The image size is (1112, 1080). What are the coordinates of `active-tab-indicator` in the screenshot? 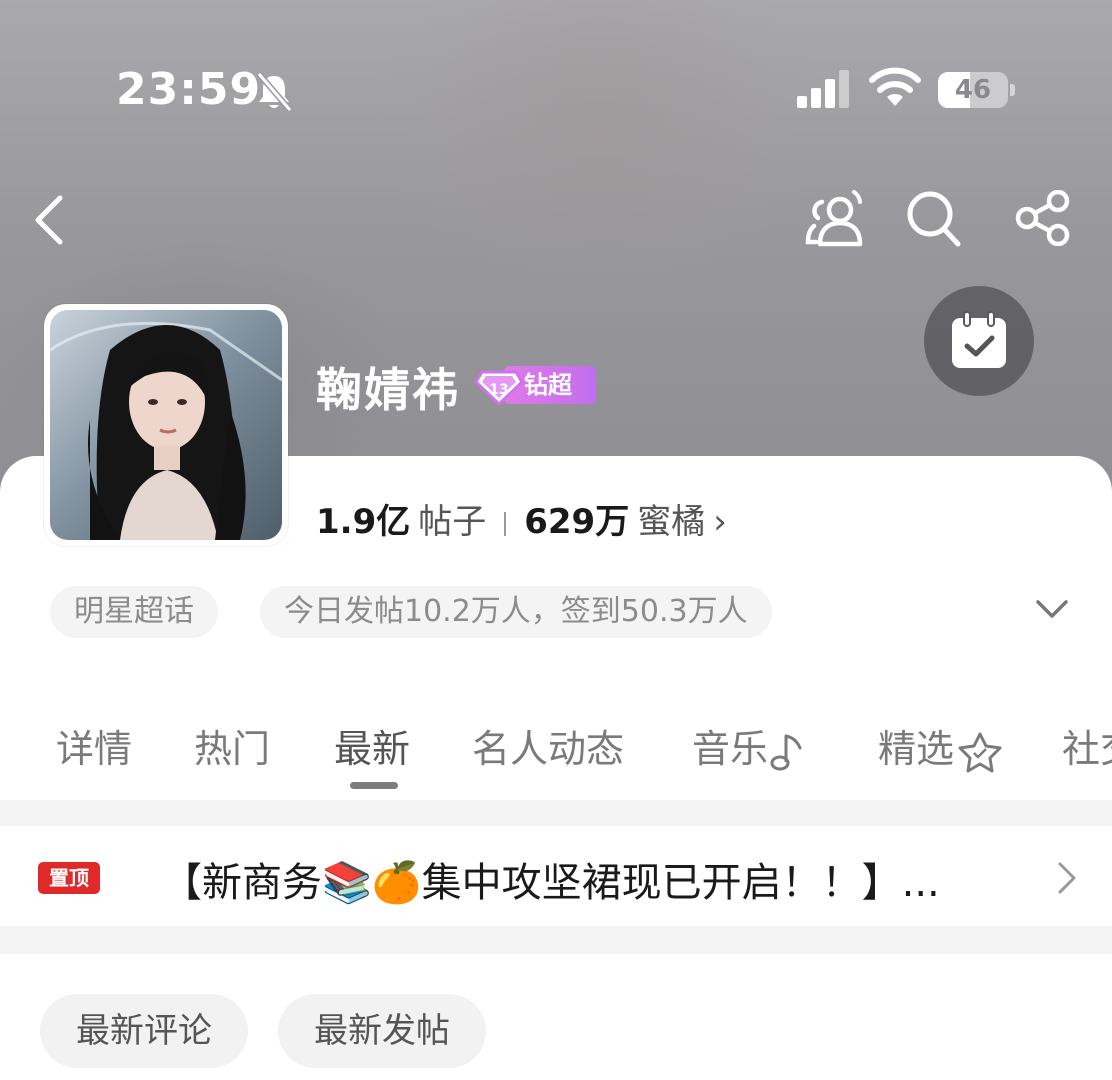 It's located at (374, 785).